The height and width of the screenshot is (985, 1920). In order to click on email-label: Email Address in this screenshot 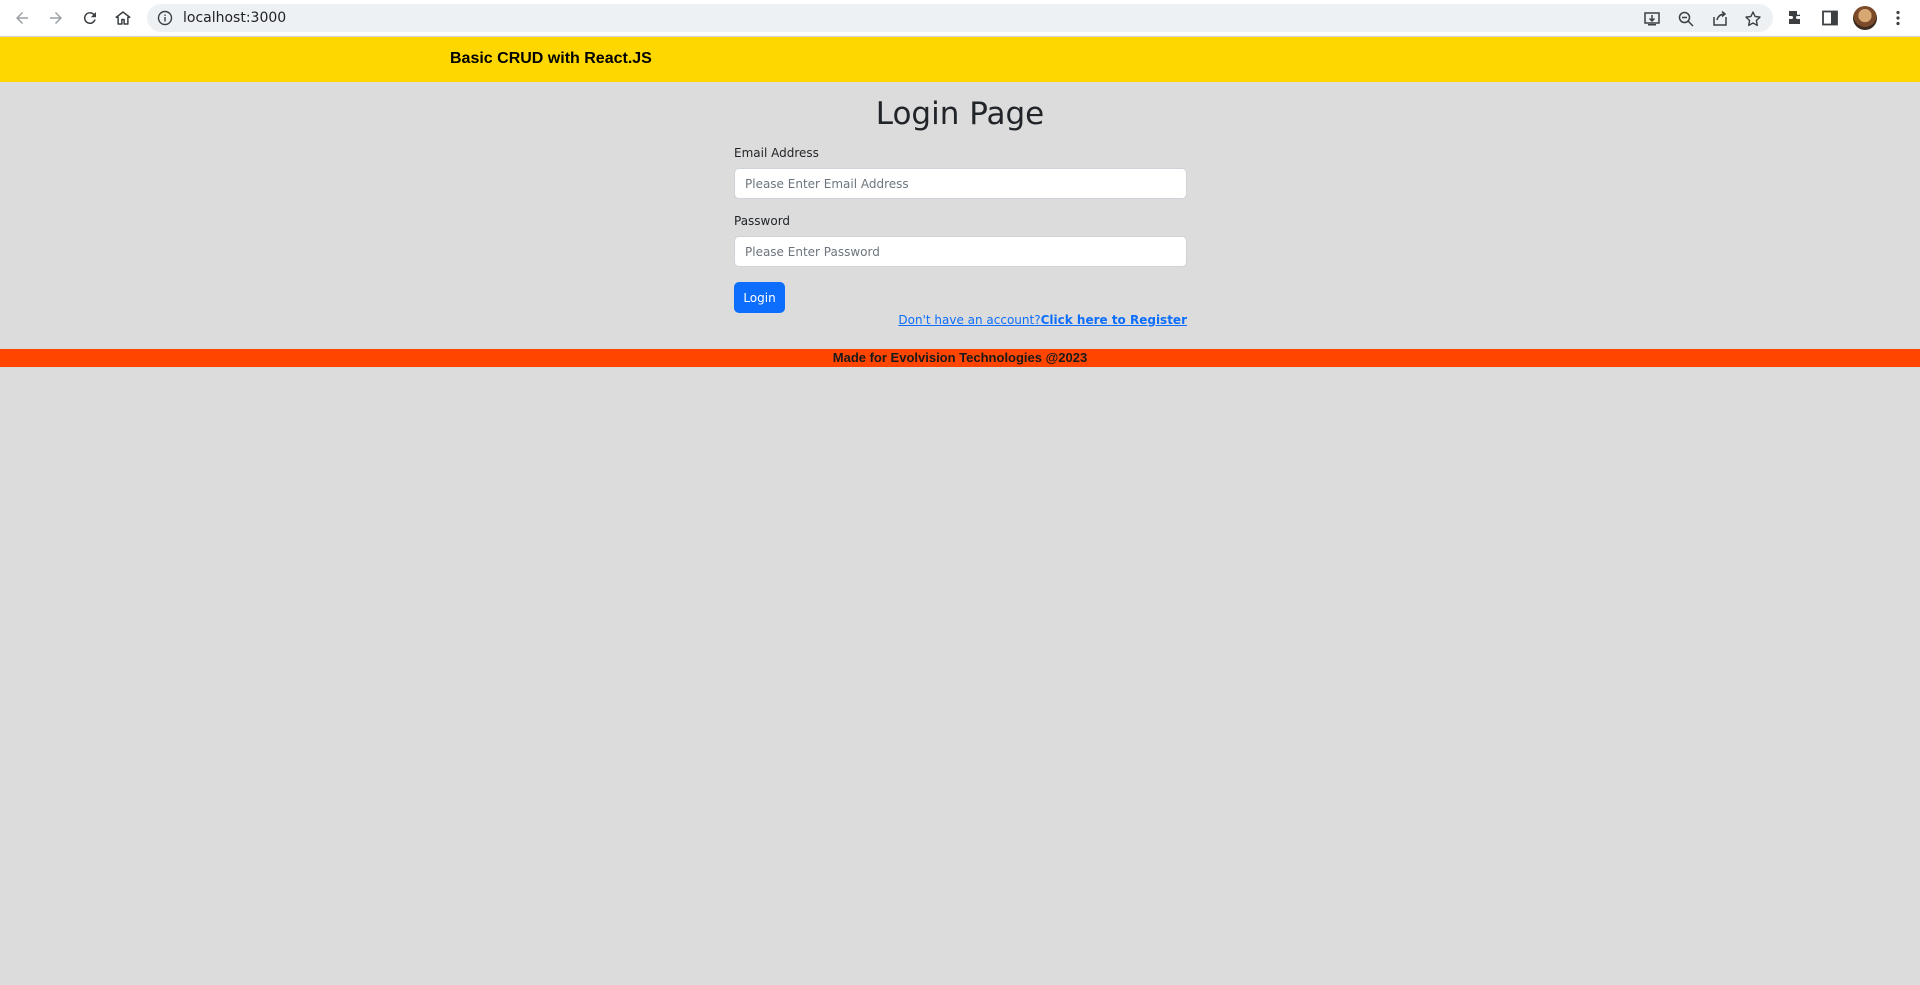, I will do `click(776, 153)`.